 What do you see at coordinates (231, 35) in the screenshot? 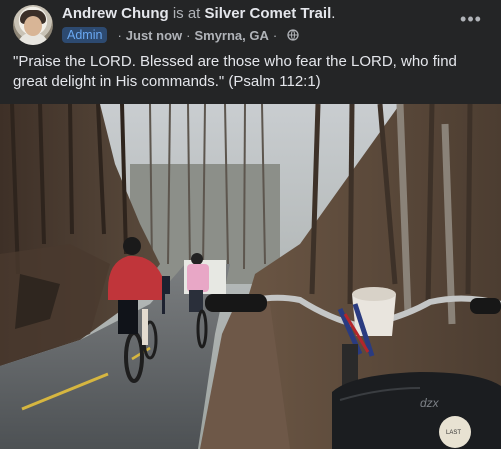
I see `post-location: Smyrna, GA` at bounding box center [231, 35].